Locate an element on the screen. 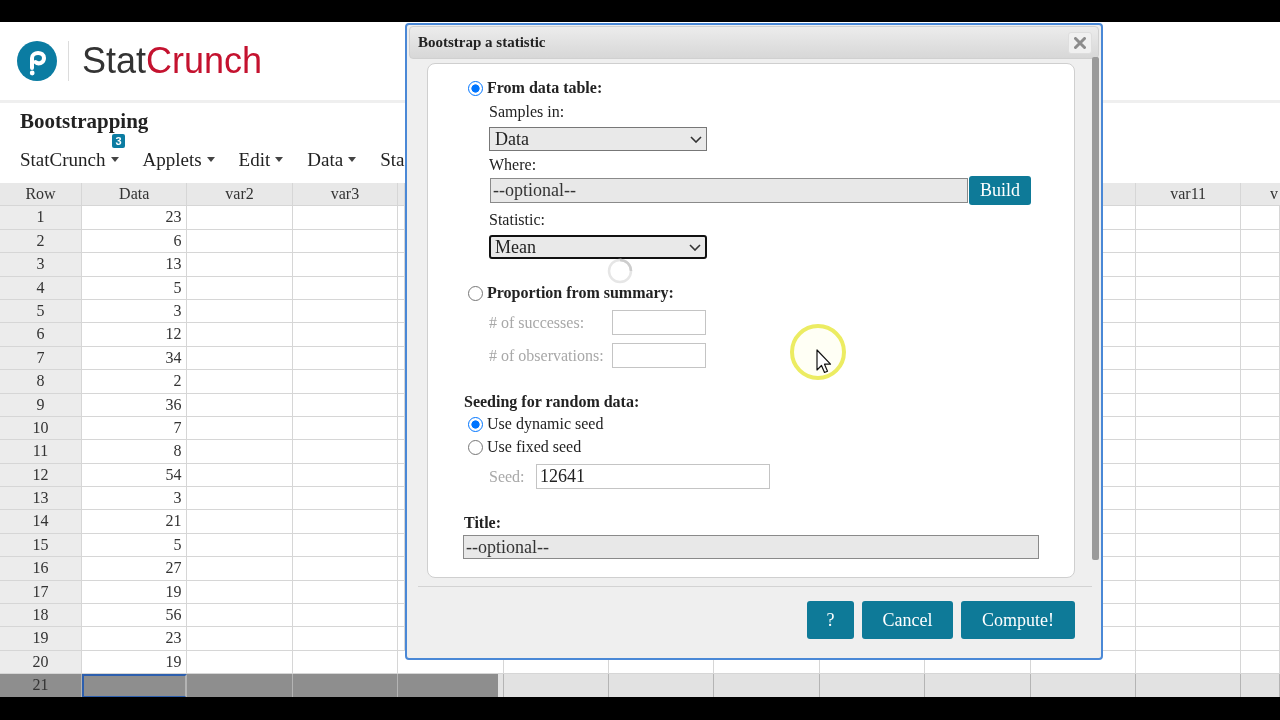  row-number: 15 is located at coordinates (41, 545).